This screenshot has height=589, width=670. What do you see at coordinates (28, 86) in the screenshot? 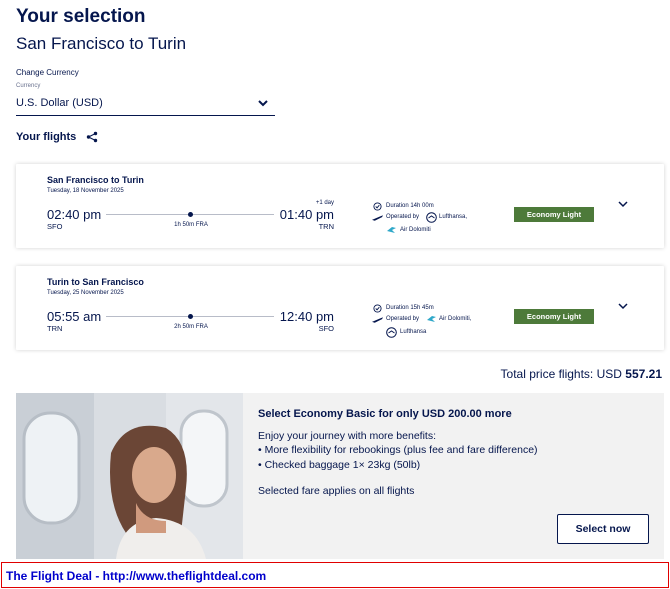
I see `currency-field-label: Currency` at bounding box center [28, 86].